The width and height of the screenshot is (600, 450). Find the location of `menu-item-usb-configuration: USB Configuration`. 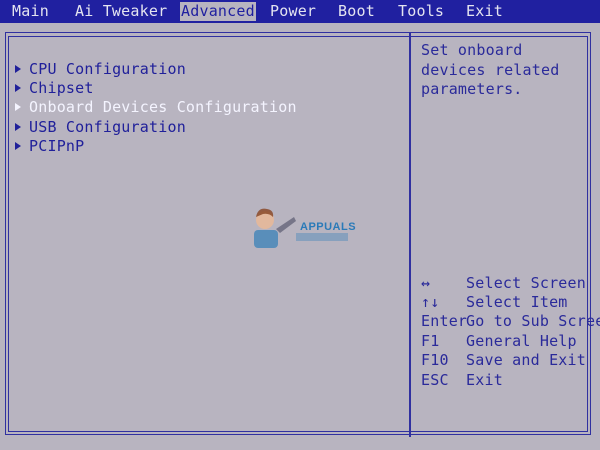

menu-item-usb-configuration: USB Configuration is located at coordinates (100, 127).